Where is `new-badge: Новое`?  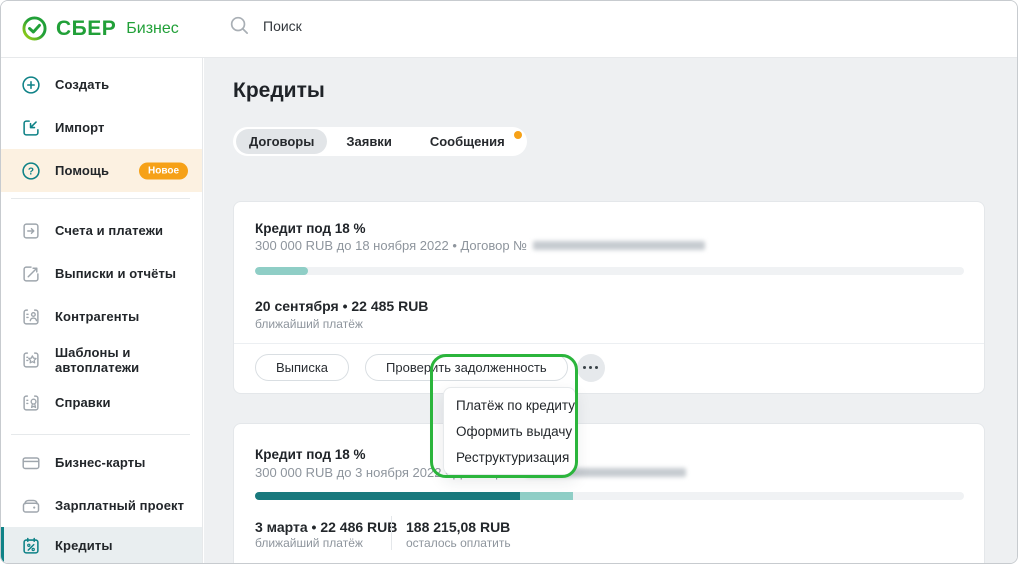 new-badge: Новое is located at coordinates (163, 170).